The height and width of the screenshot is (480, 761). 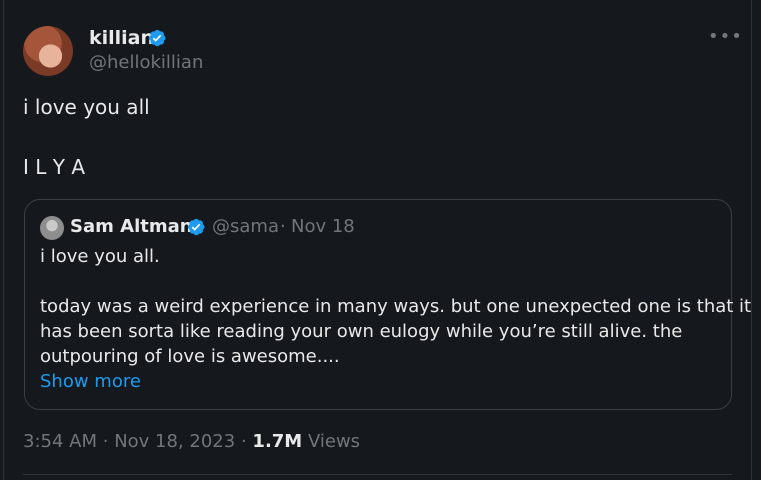 What do you see at coordinates (377, 474) in the screenshot?
I see `divider` at bounding box center [377, 474].